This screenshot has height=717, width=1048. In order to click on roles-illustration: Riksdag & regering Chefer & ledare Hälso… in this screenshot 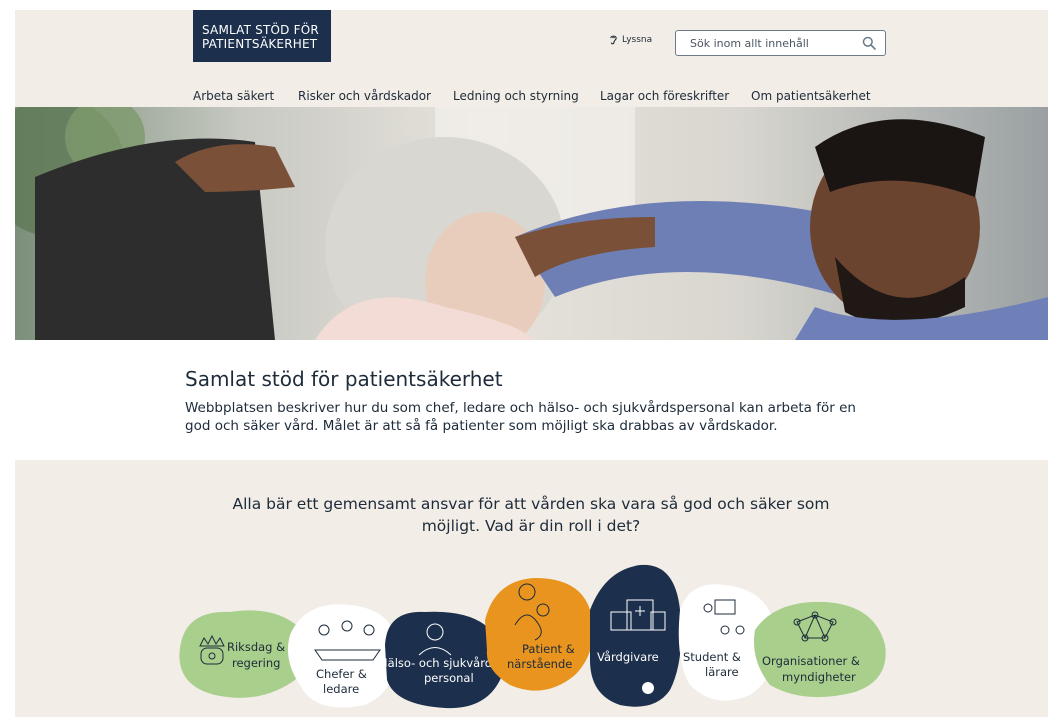, I will do `click(532, 636)`.